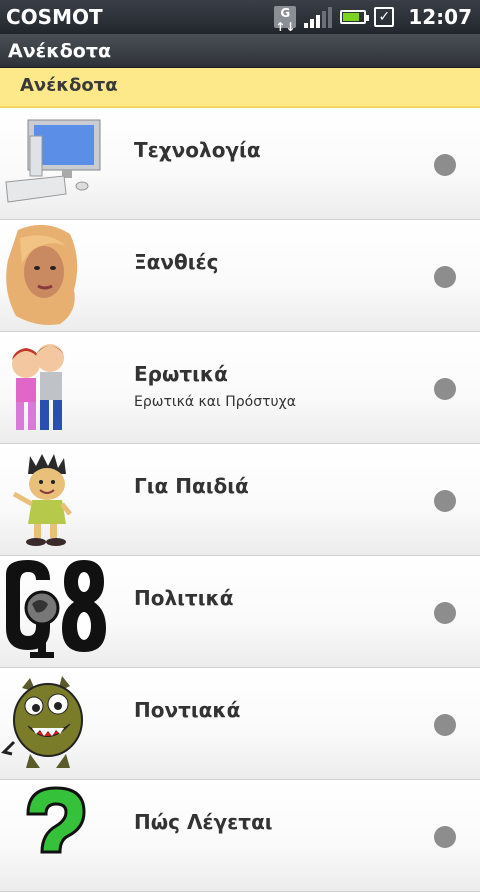 Image resolution: width=480 pixels, height=892 pixels. Describe the element at coordinates (42, 274) in the screenshot. I see `blonde-woman-icon` at that location.